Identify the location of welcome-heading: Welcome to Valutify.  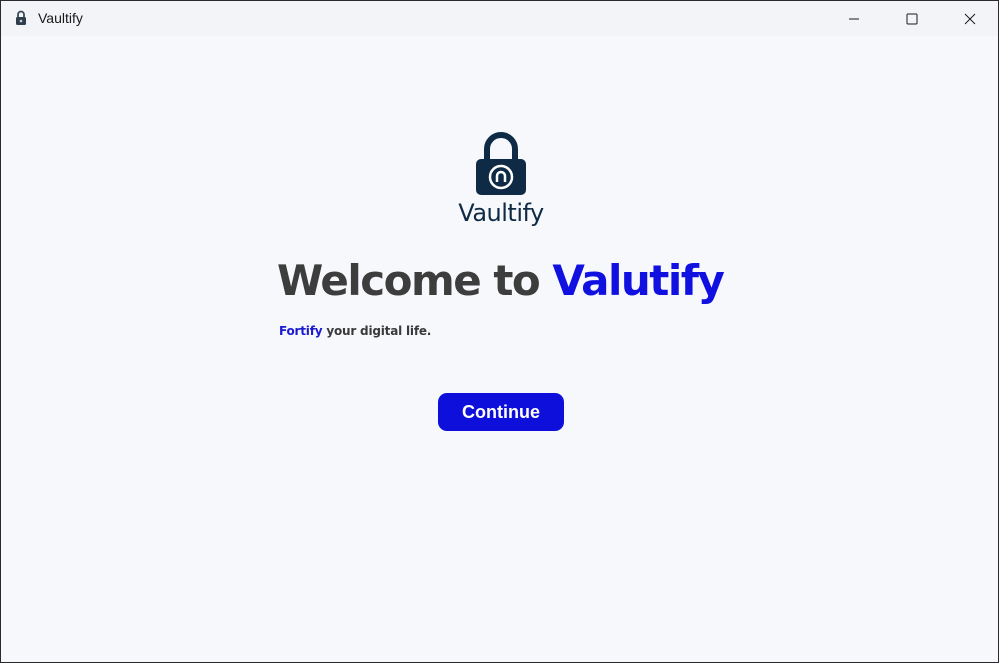
(501, 281).